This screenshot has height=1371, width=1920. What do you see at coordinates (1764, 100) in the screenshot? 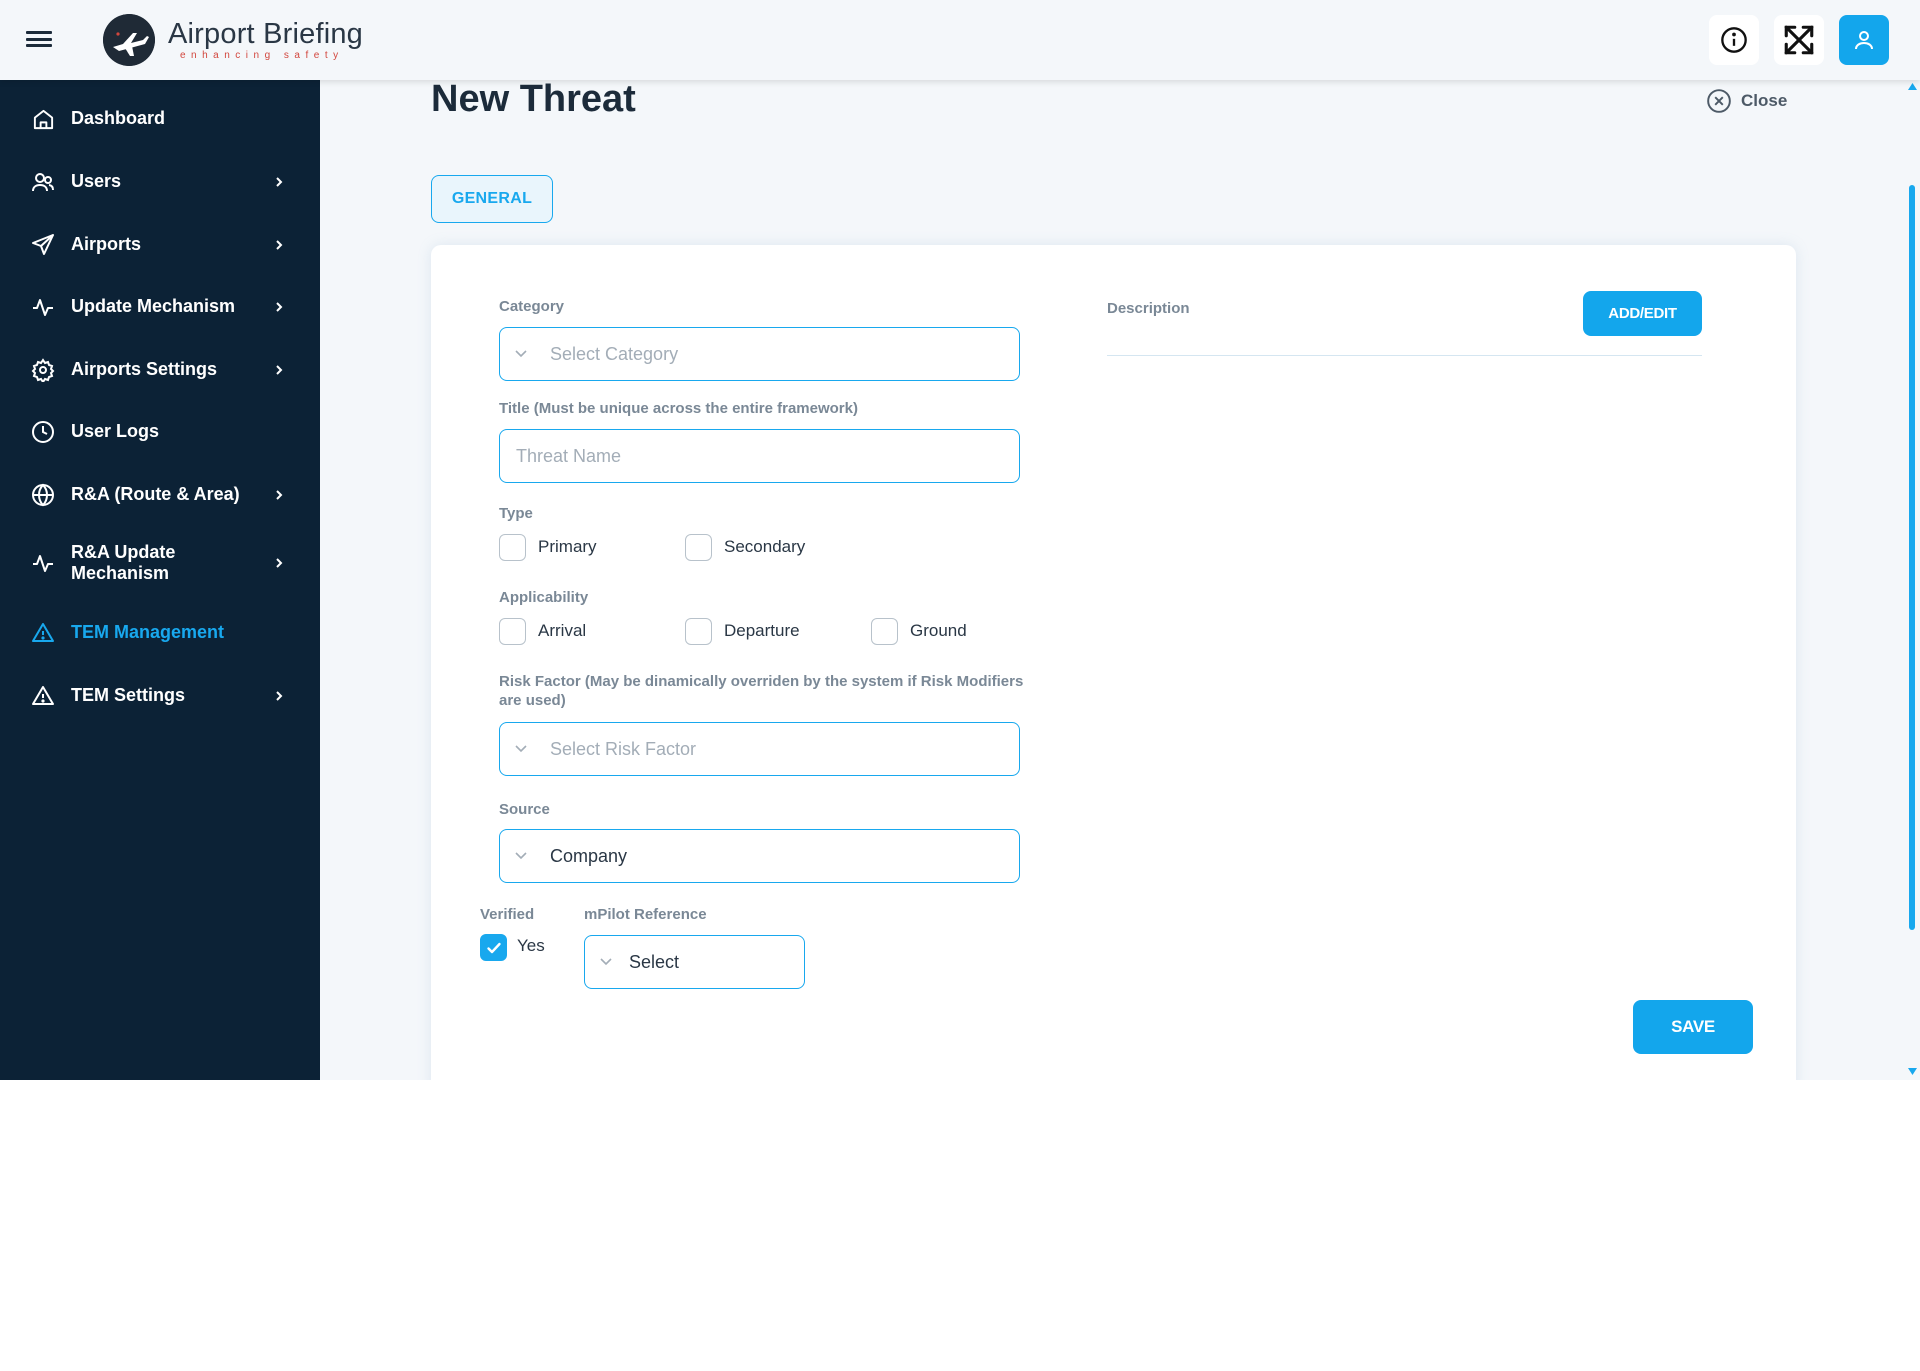
I see `close-label: Close` at bounding box center [1764, 100].